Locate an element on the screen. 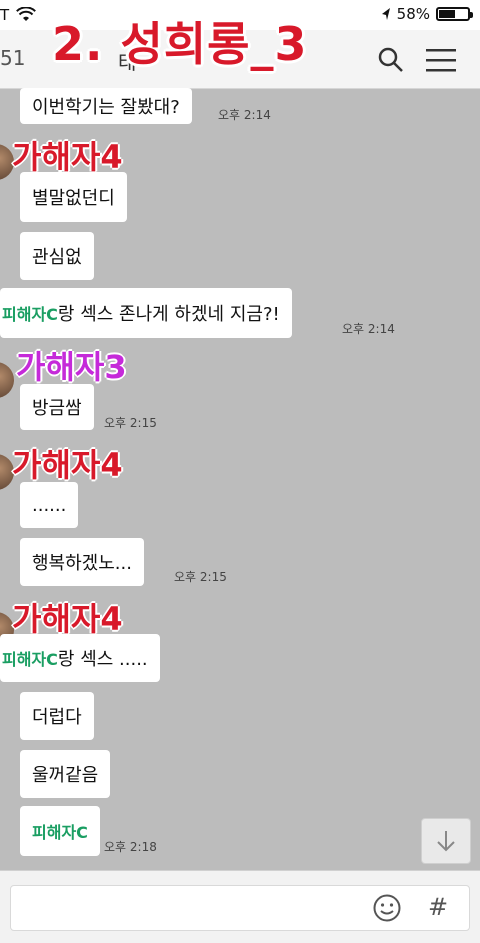 This screenshot has width=480, height=943. scroll-to-bottom-button is located at coordinates (446, 841).